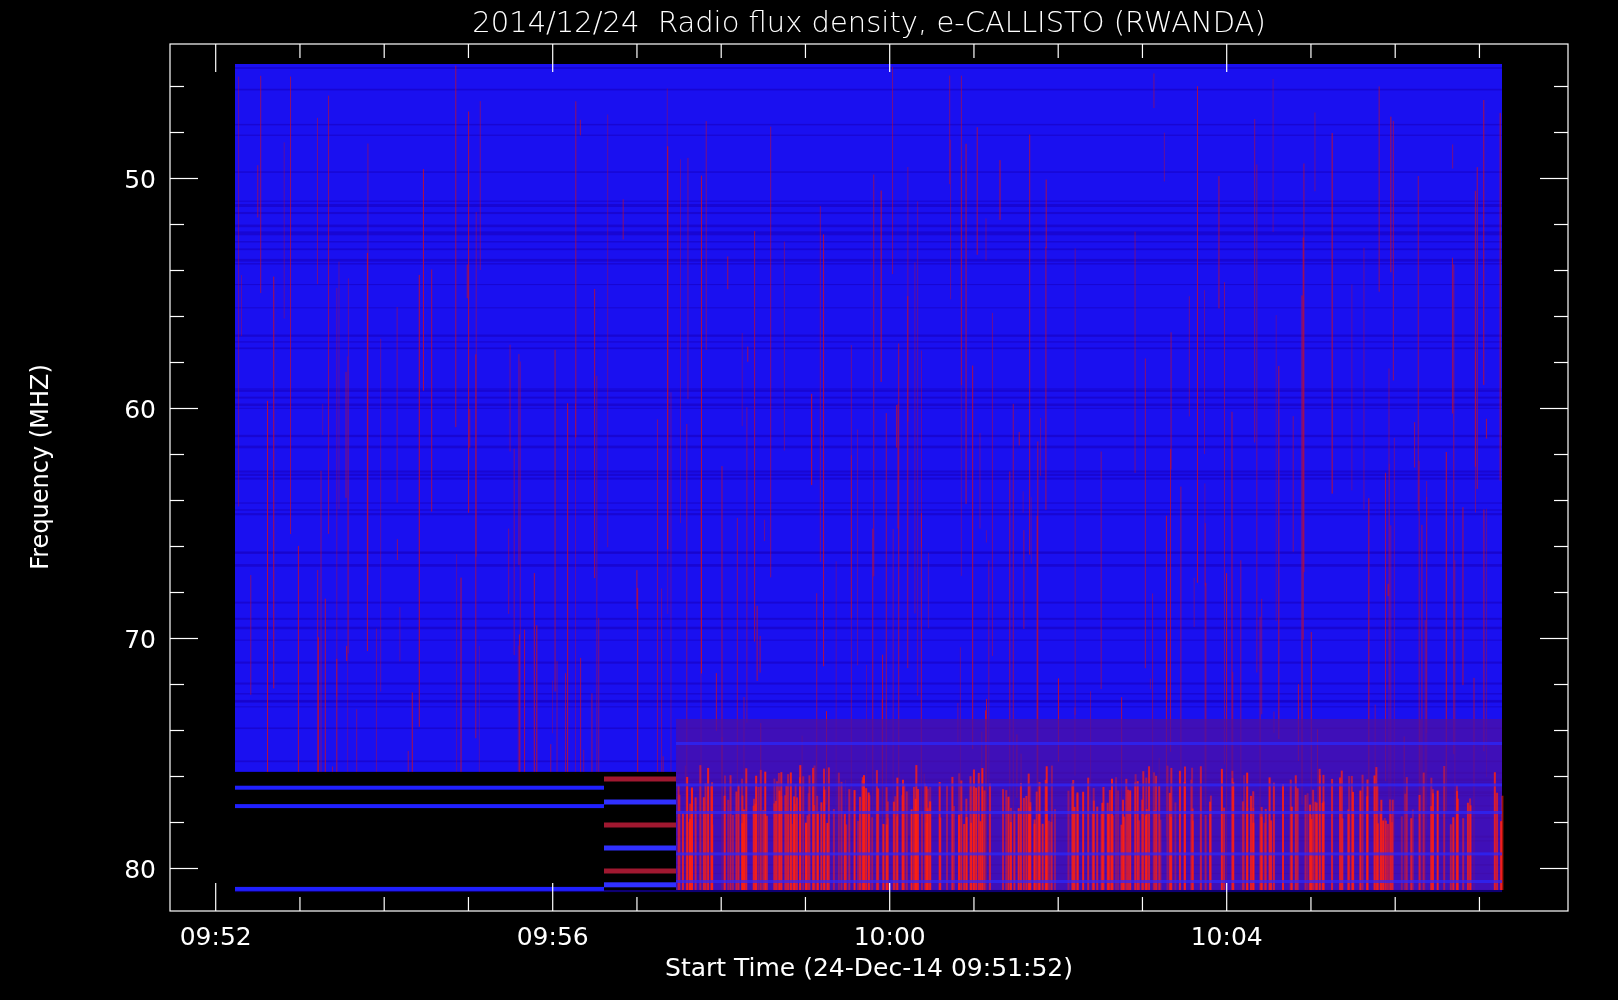 This screenshot has width=1618, height=1000. I want to click on y-tick-label: 60, so click(140, 409).